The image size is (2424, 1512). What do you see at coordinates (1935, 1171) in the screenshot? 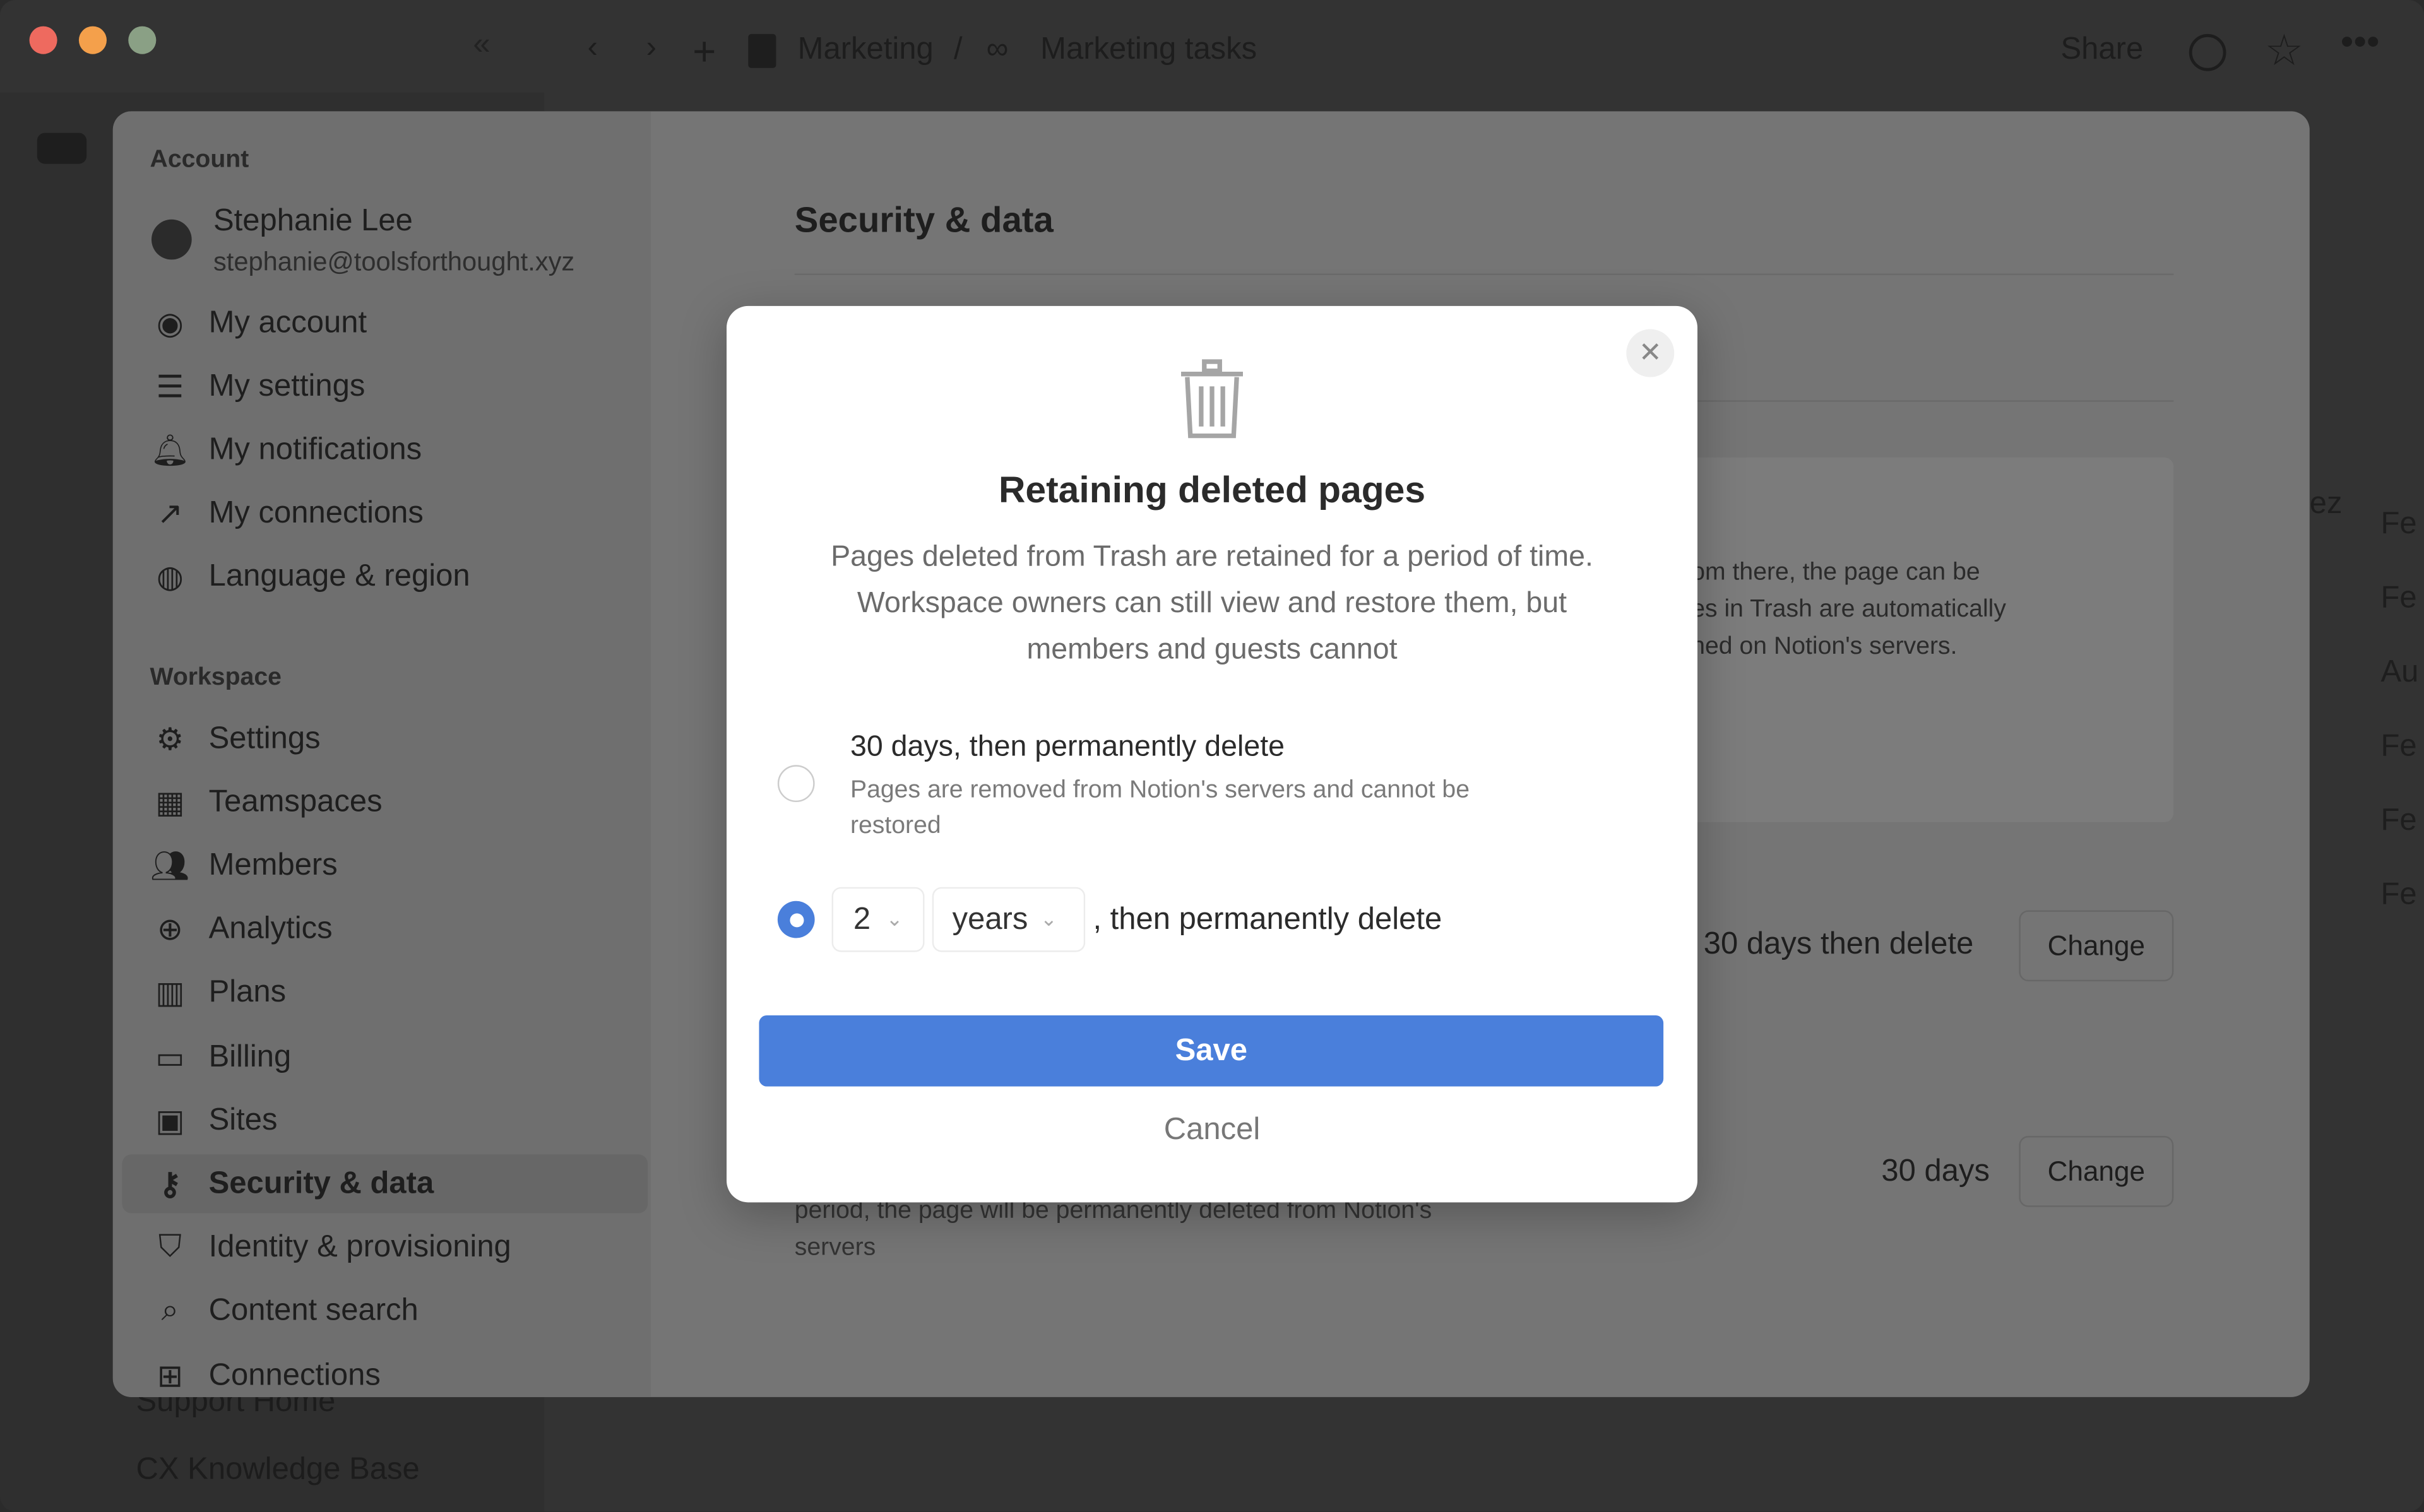
I see `trash-duration-value: 30 days` at bounding box center [1935, 1171].